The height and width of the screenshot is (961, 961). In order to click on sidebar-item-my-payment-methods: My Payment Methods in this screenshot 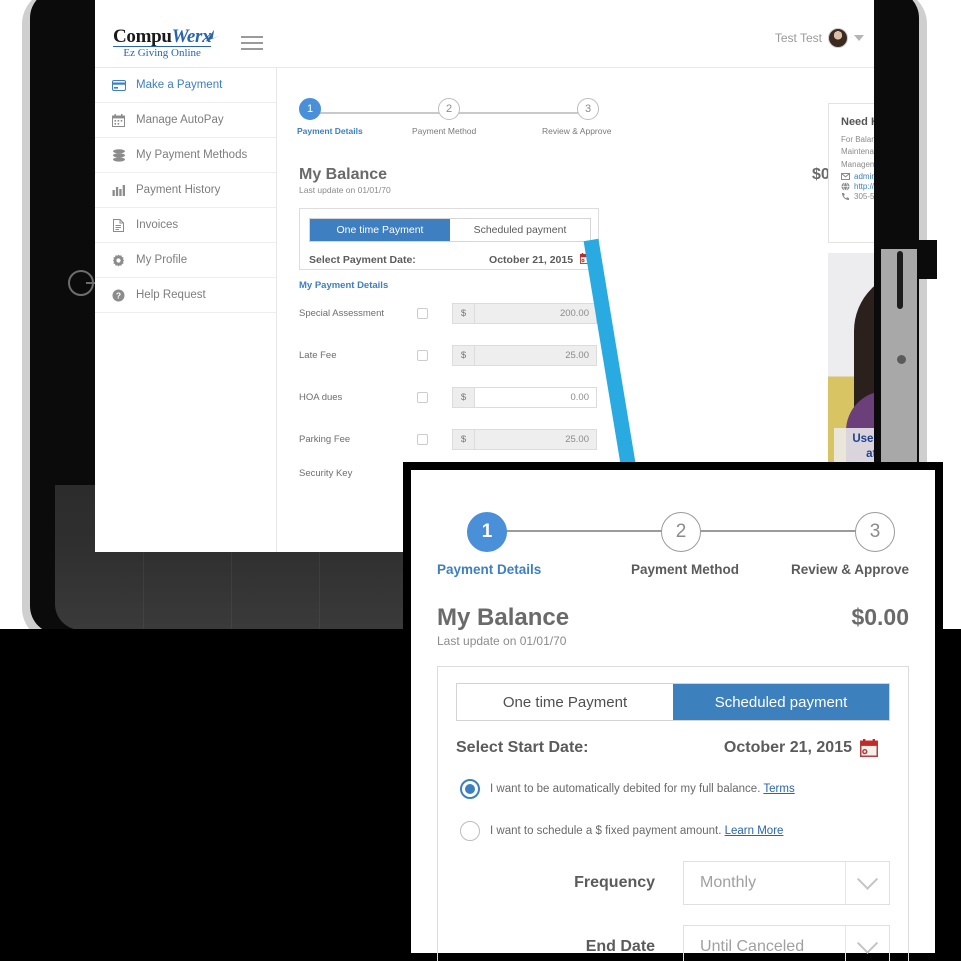, I will do `click(185, 155)`.